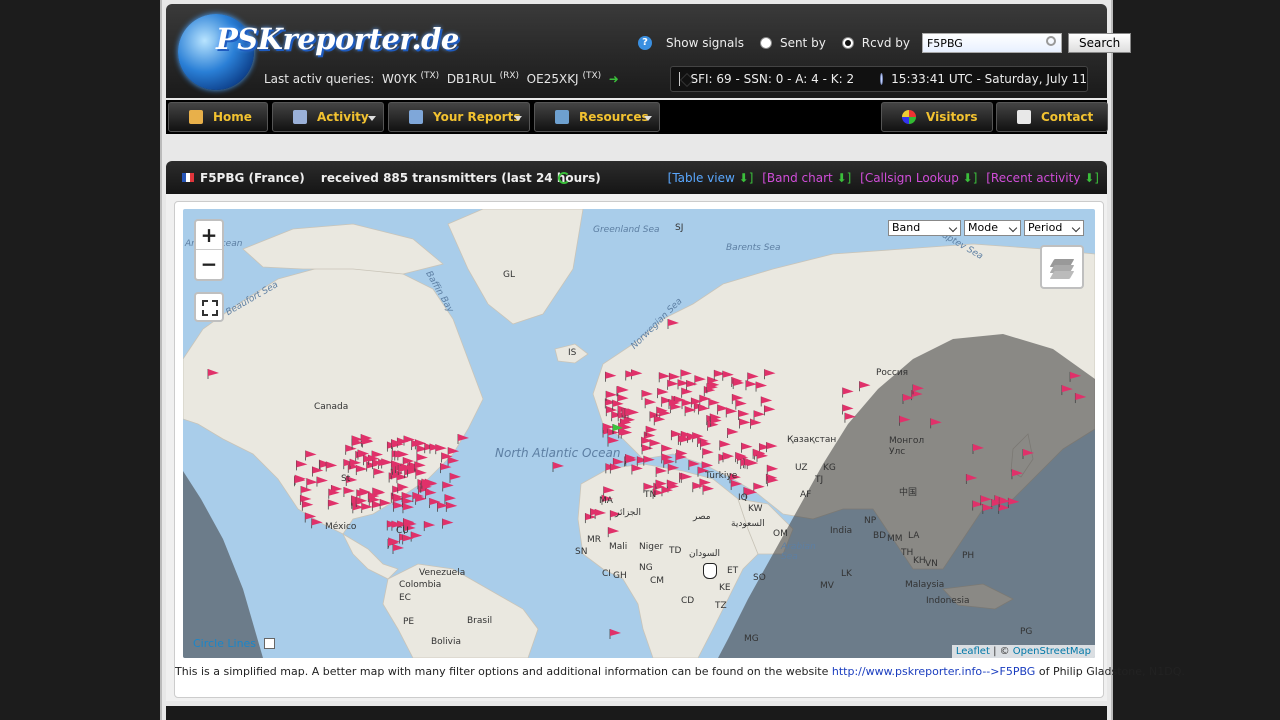 The width and height of the screenshot is (1280, 720). Describe the element at coordinates (319, 79) in the screenshot. I see `last-queries-label: Last activ queries:` at that location.